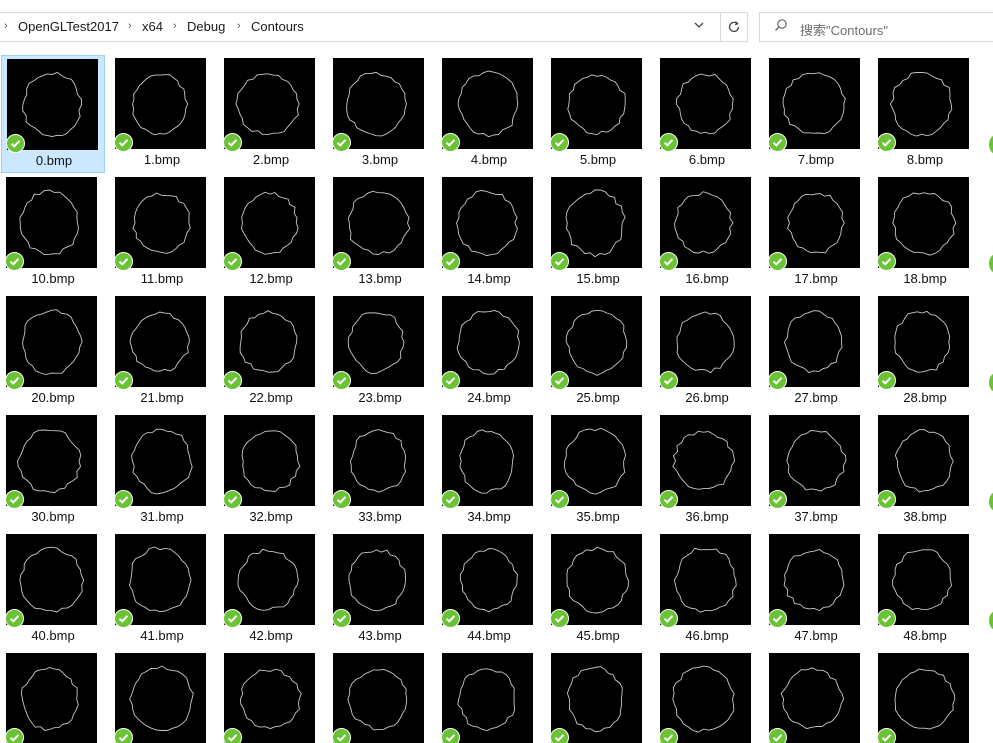  What do you see at coordinates (707, 590) in the screenshot?
I see `file-tile: 46.bmp` at bounding box center [707, 590].